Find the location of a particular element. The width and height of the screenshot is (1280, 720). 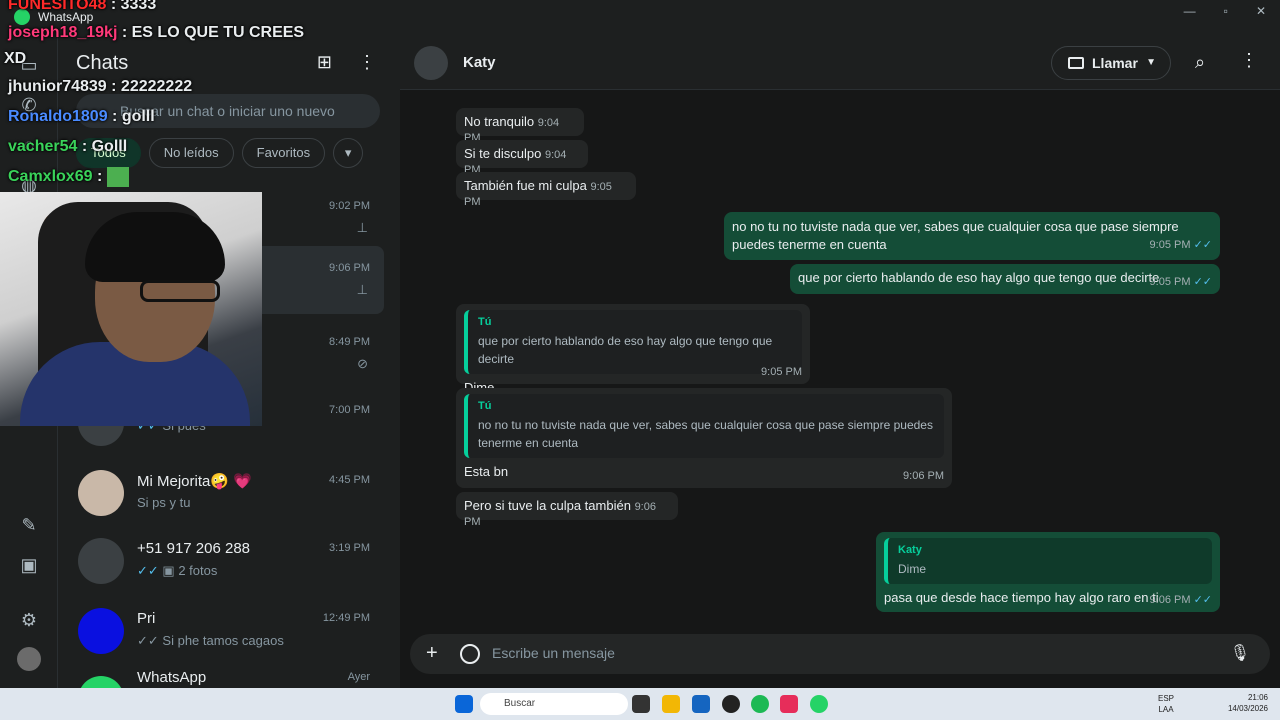

filter-unread: No leídos is located at coordinates (191, 153).